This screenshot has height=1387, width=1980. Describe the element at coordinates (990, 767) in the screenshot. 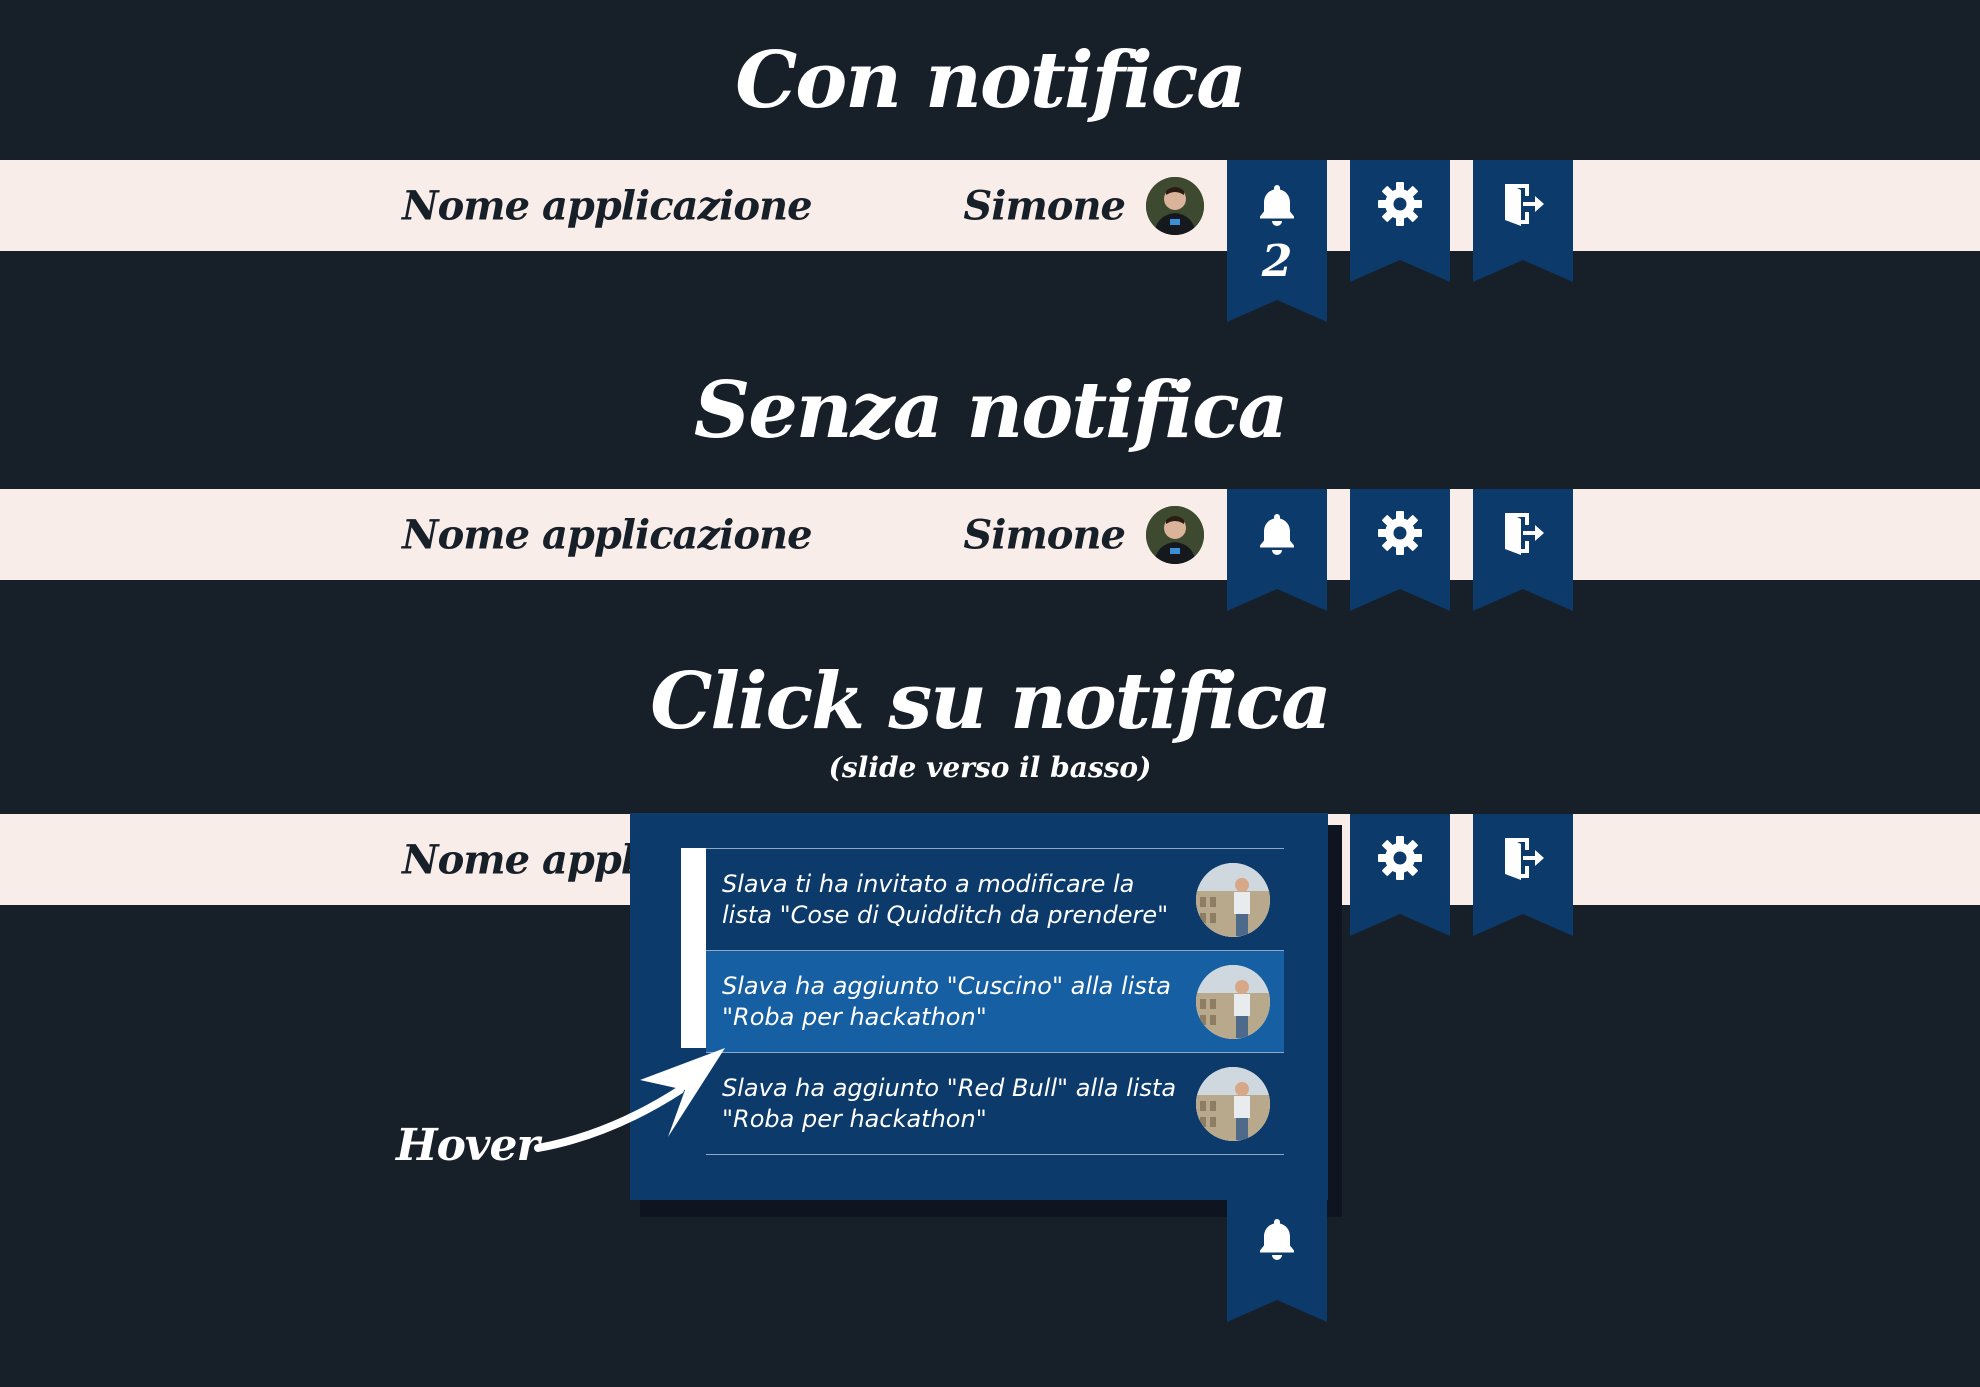

I see `section-subtitle: (slide verso il basso)` at that location.